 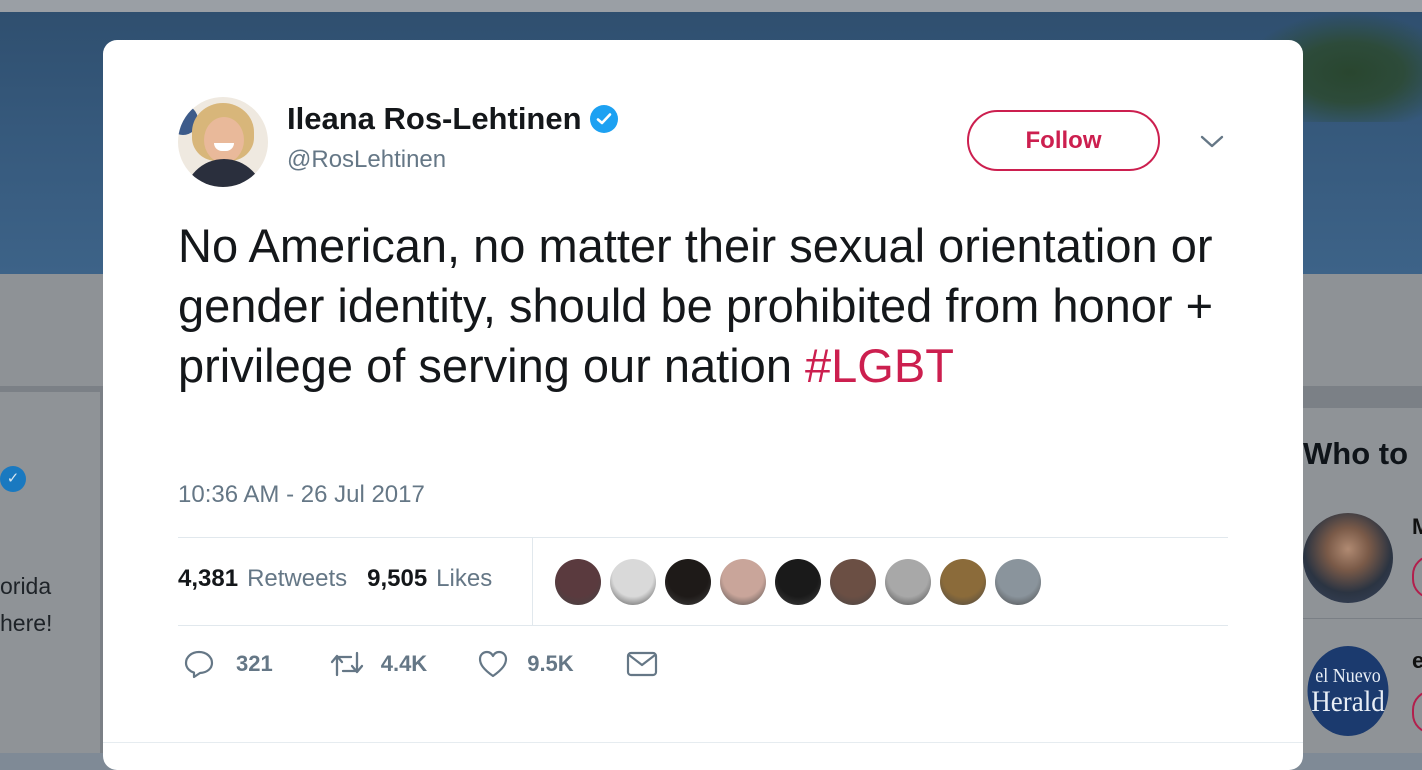 I want to click on hashtag-link: #LGBT, so click(x=879, y=365).